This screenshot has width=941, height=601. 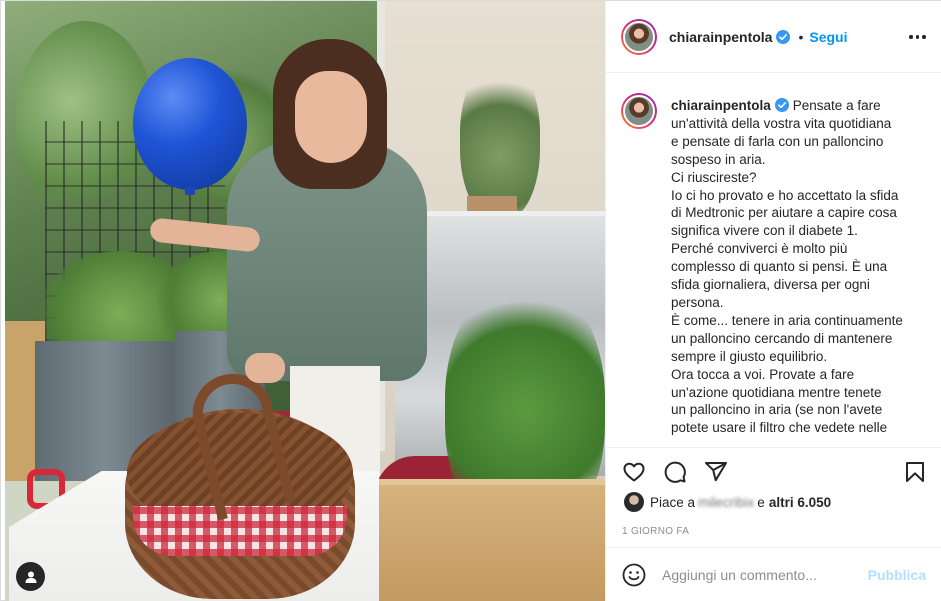 What do you see at coordinates (721, 105) in the screenshot?
I see `caption-username: chiarainpentola` at bounding box center [721, 105].